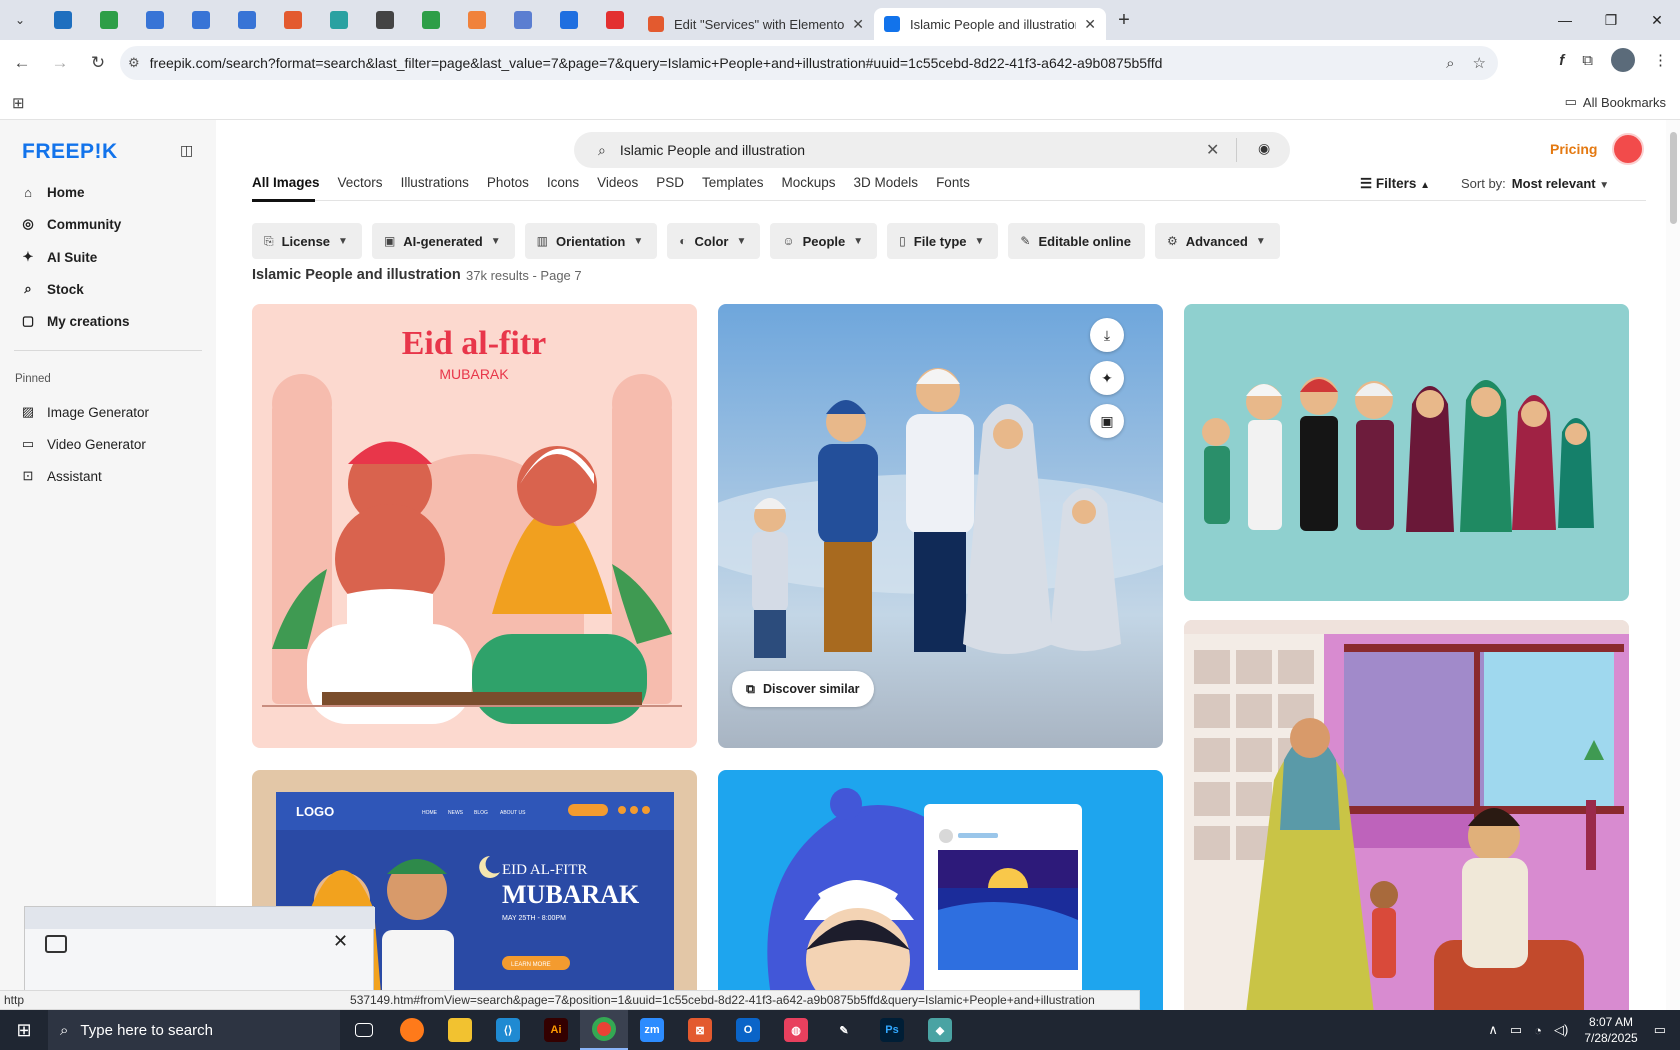  I want to click on filter-chip-people: ☺ People ▼, so click(824, 241).